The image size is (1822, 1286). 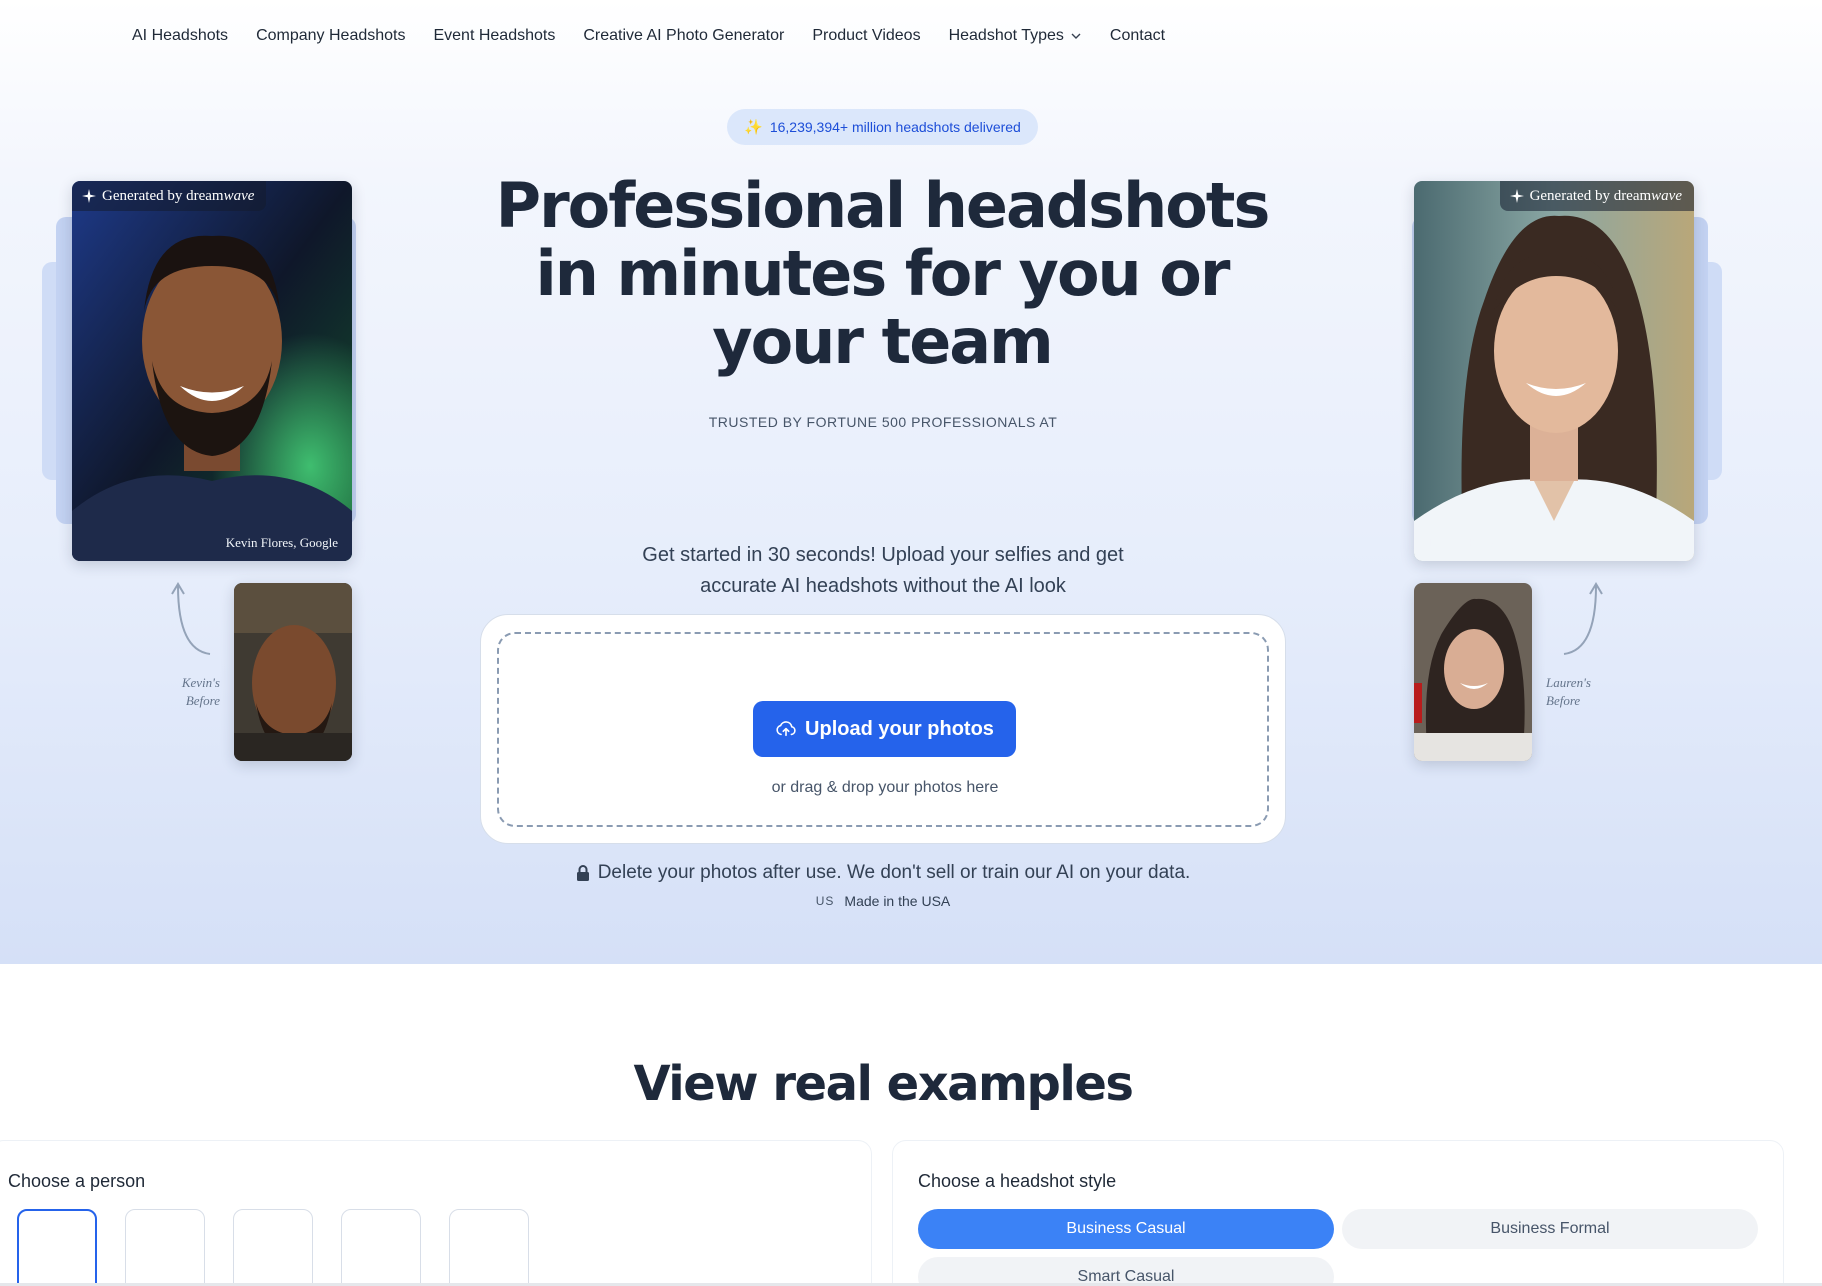 I want to click on kevin-selfie-image, so click(x=293, y=672).